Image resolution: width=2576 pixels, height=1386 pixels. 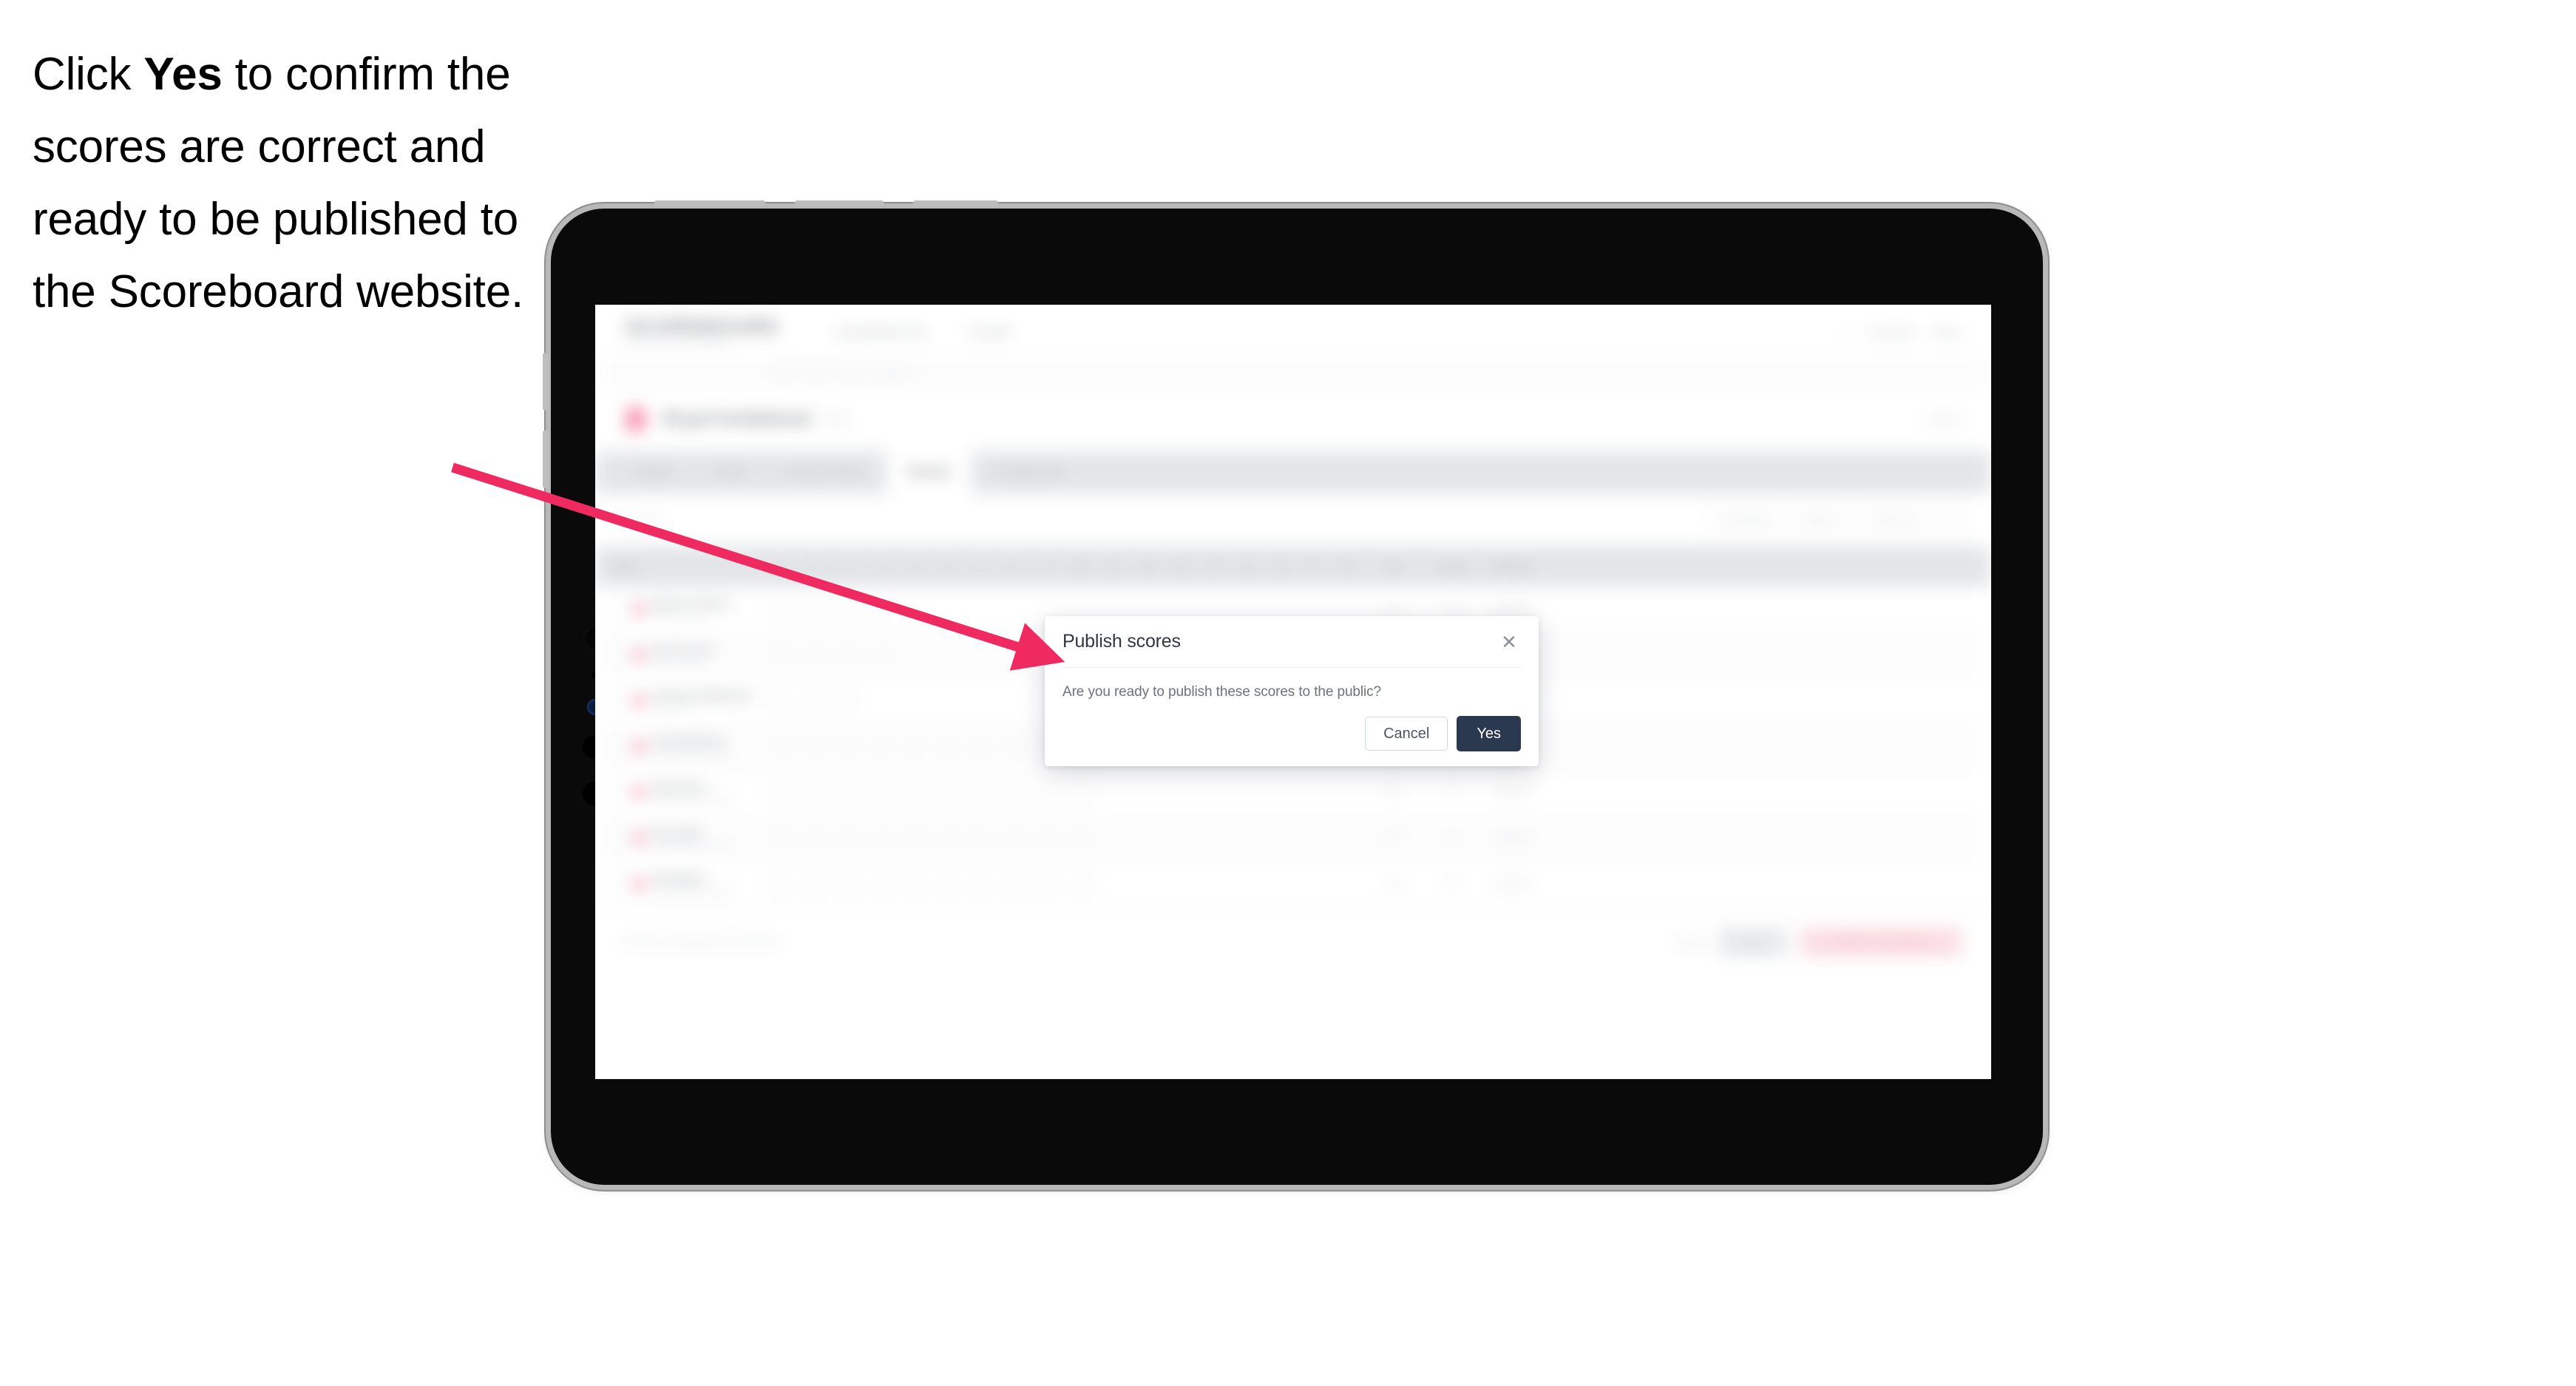 What do you see at coordinates (1247, 566) in the screenshot?
I see `column-header-15: 15` at bounding box center [1247, 566].